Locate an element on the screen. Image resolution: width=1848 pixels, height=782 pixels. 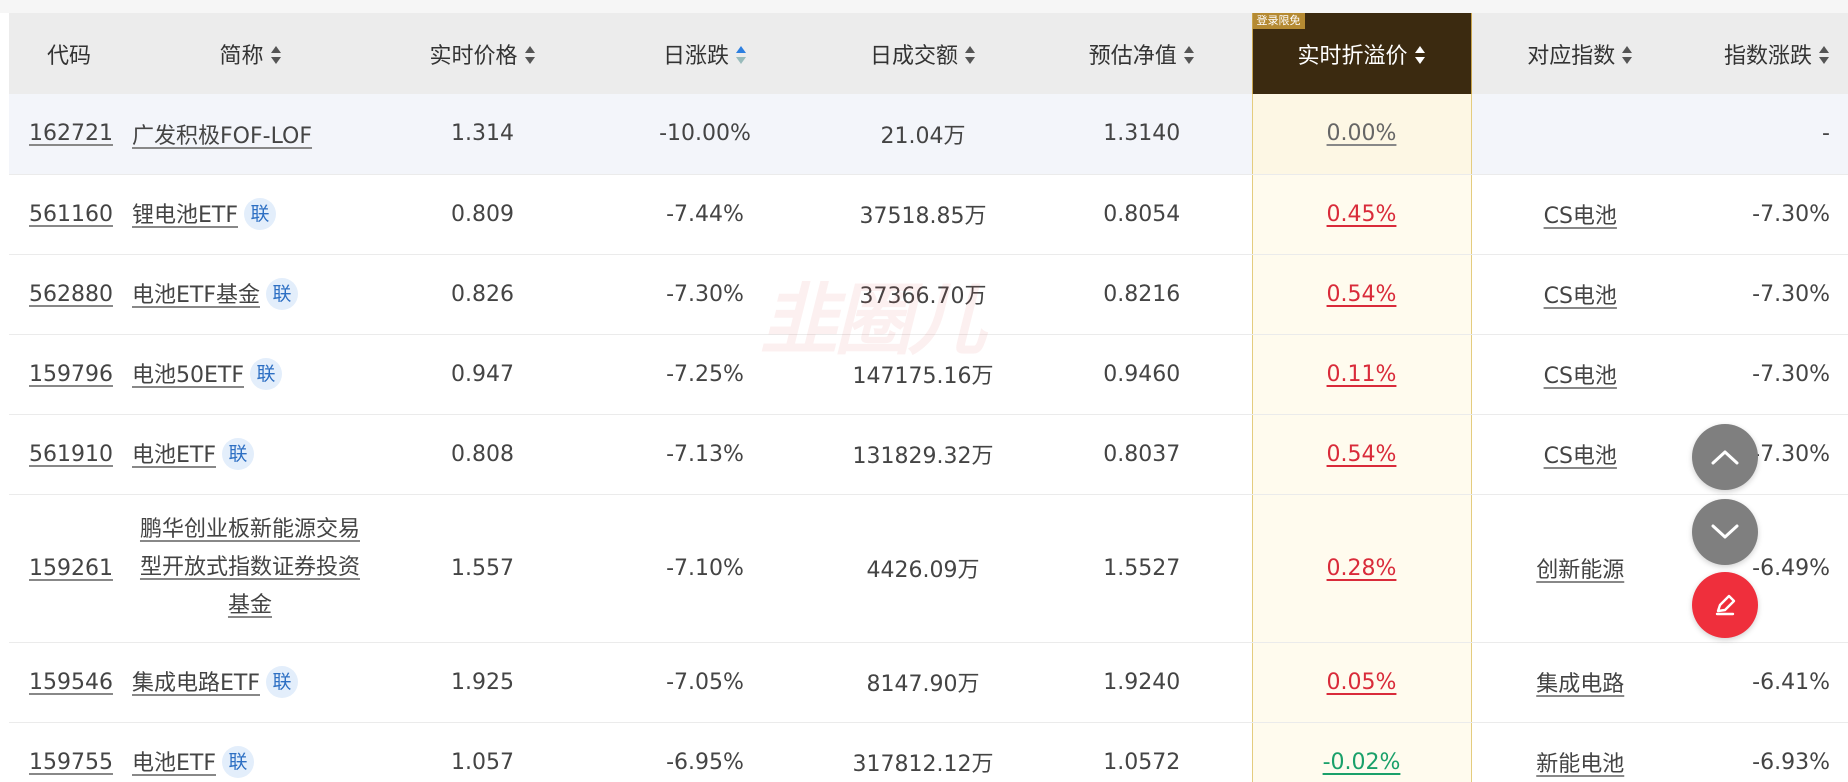
change-cell: -7.44% is located at coordinates (705, 214).